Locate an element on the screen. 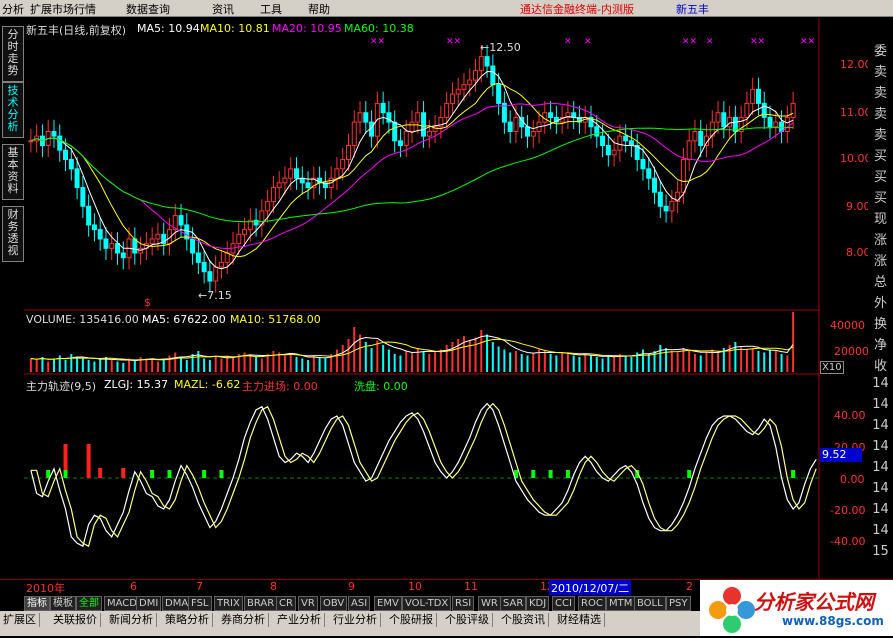  wash-label: 洗盘: 0.00 is located at coordinates (381, 386).